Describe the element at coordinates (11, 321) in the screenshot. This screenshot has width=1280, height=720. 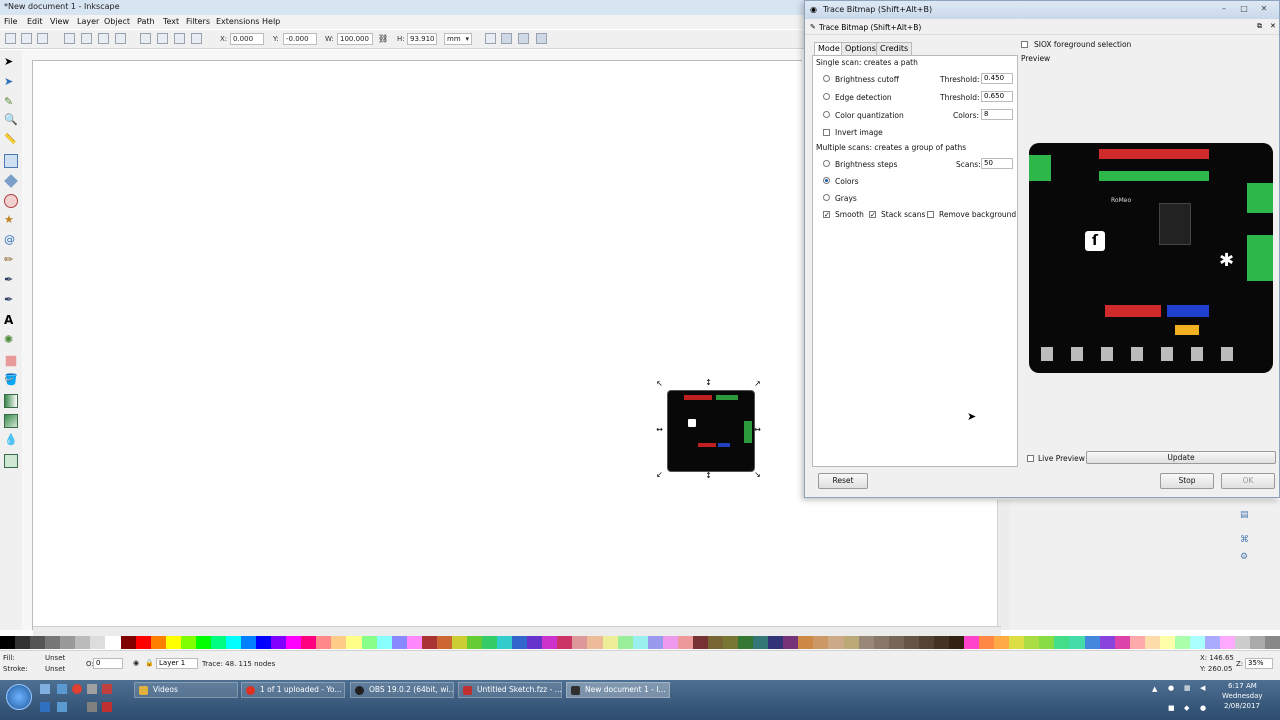
I see `text-tool-icon: A` at that location.